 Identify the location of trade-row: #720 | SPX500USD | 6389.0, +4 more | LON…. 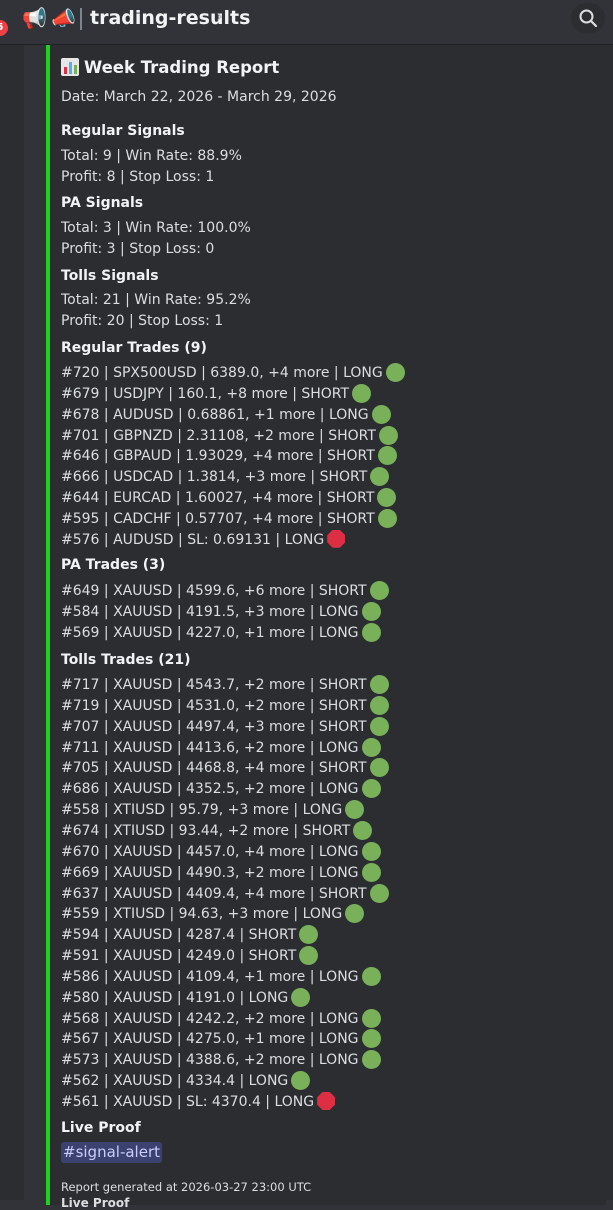
(233, 373).